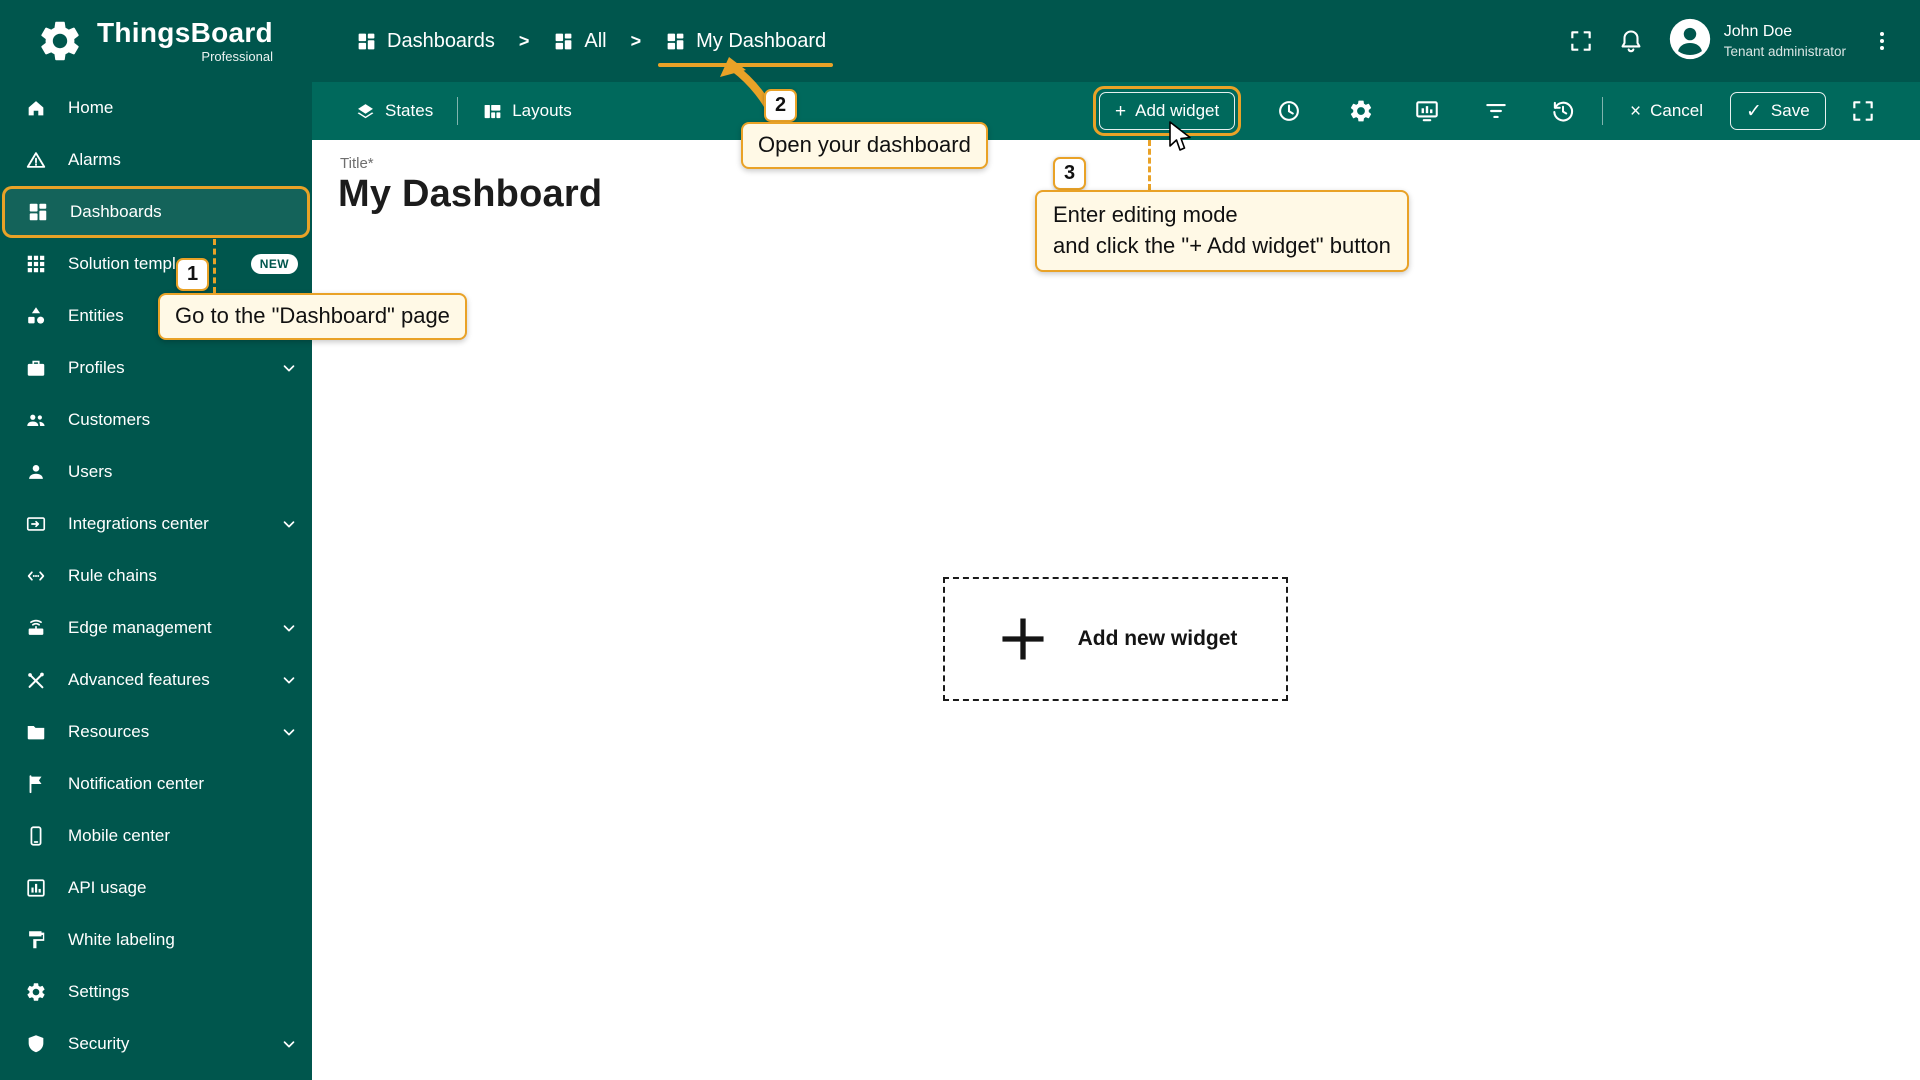  What do you see at coordinates (36, 524) in the screenshot?
I see `integrations-icon` at bounding box center [36, 524].